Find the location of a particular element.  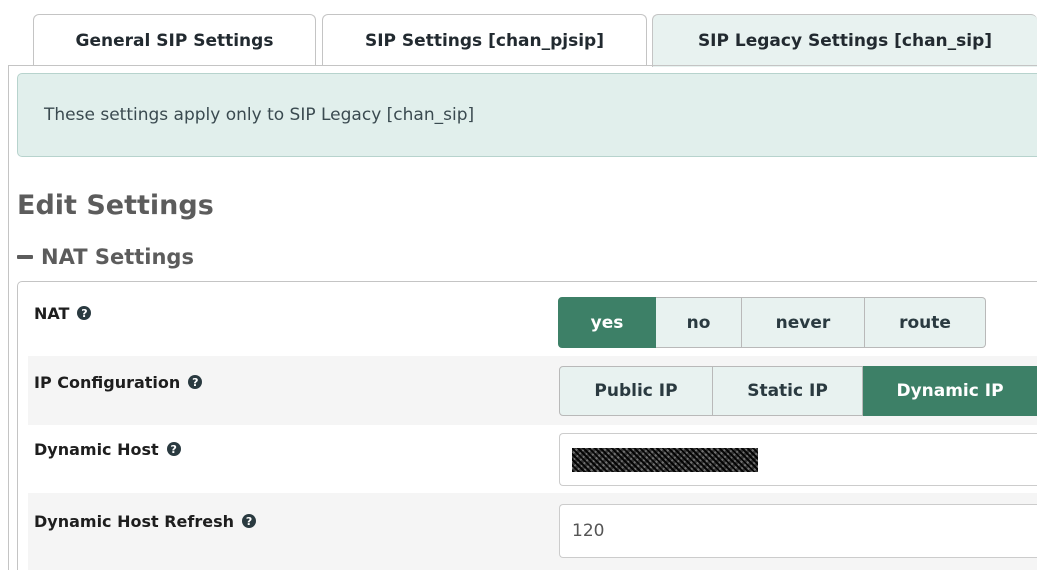

ip-option-dynamic-ip: Dynamic IP is located at coordinates (950, 391).